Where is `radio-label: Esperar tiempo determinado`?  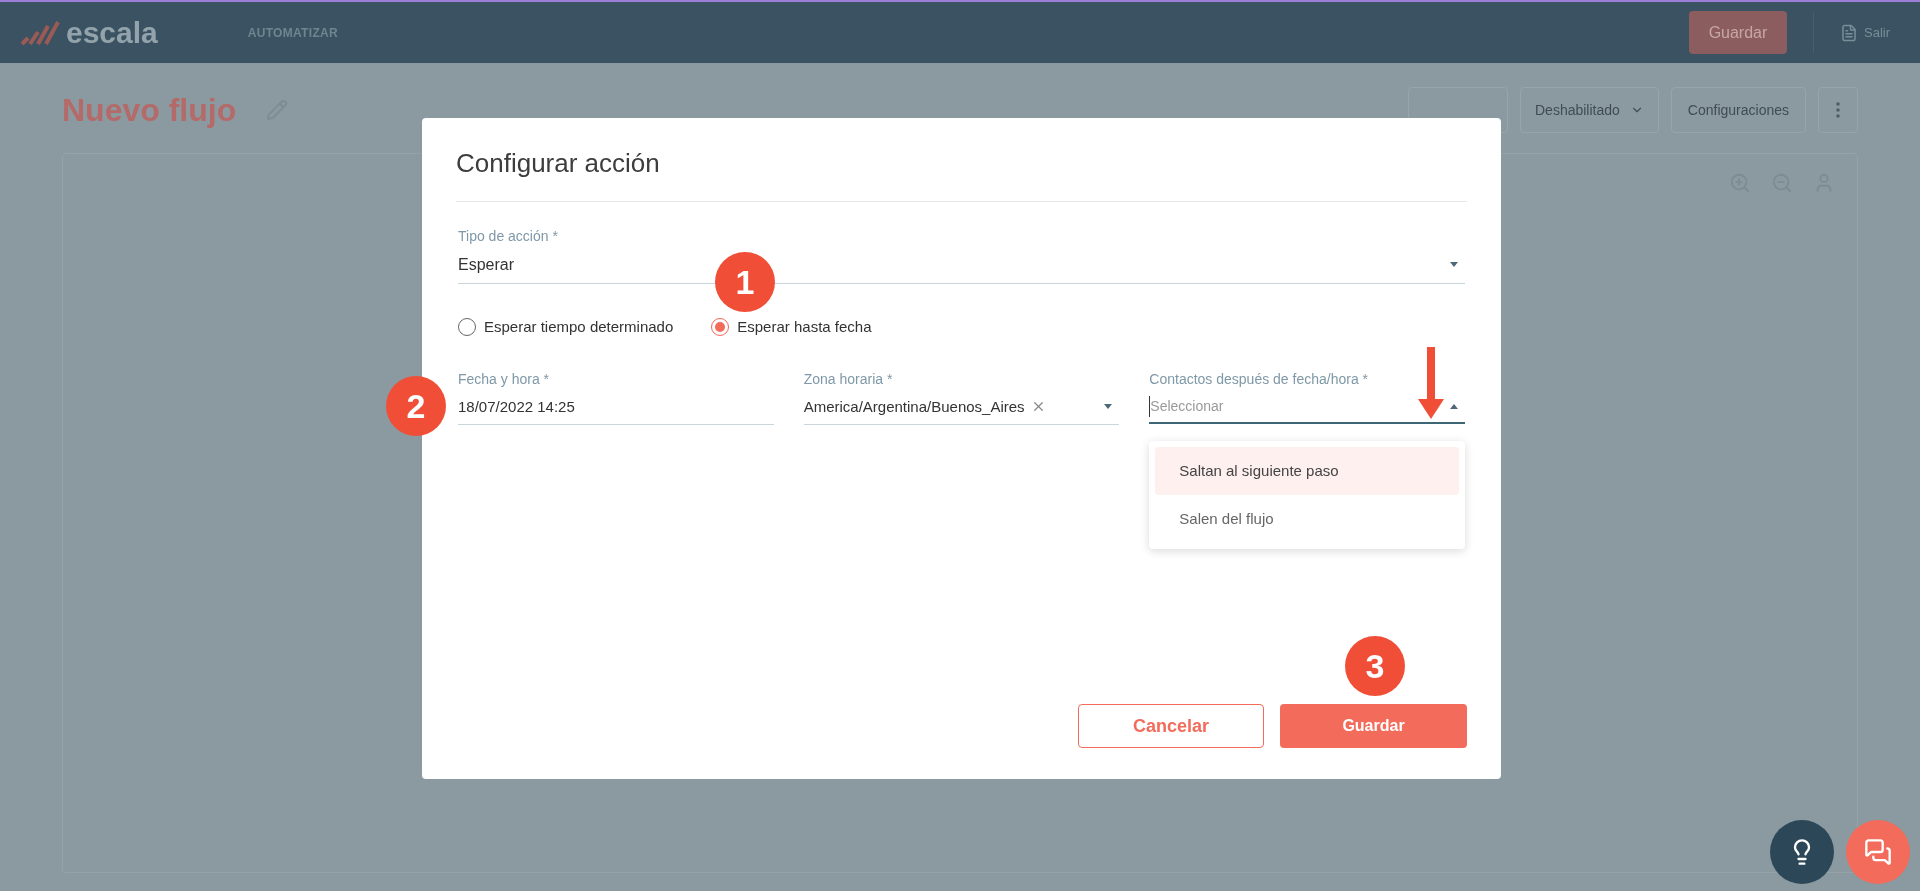
radio-label: Esperar tiempo determinado is located at coordinates (579, 327).